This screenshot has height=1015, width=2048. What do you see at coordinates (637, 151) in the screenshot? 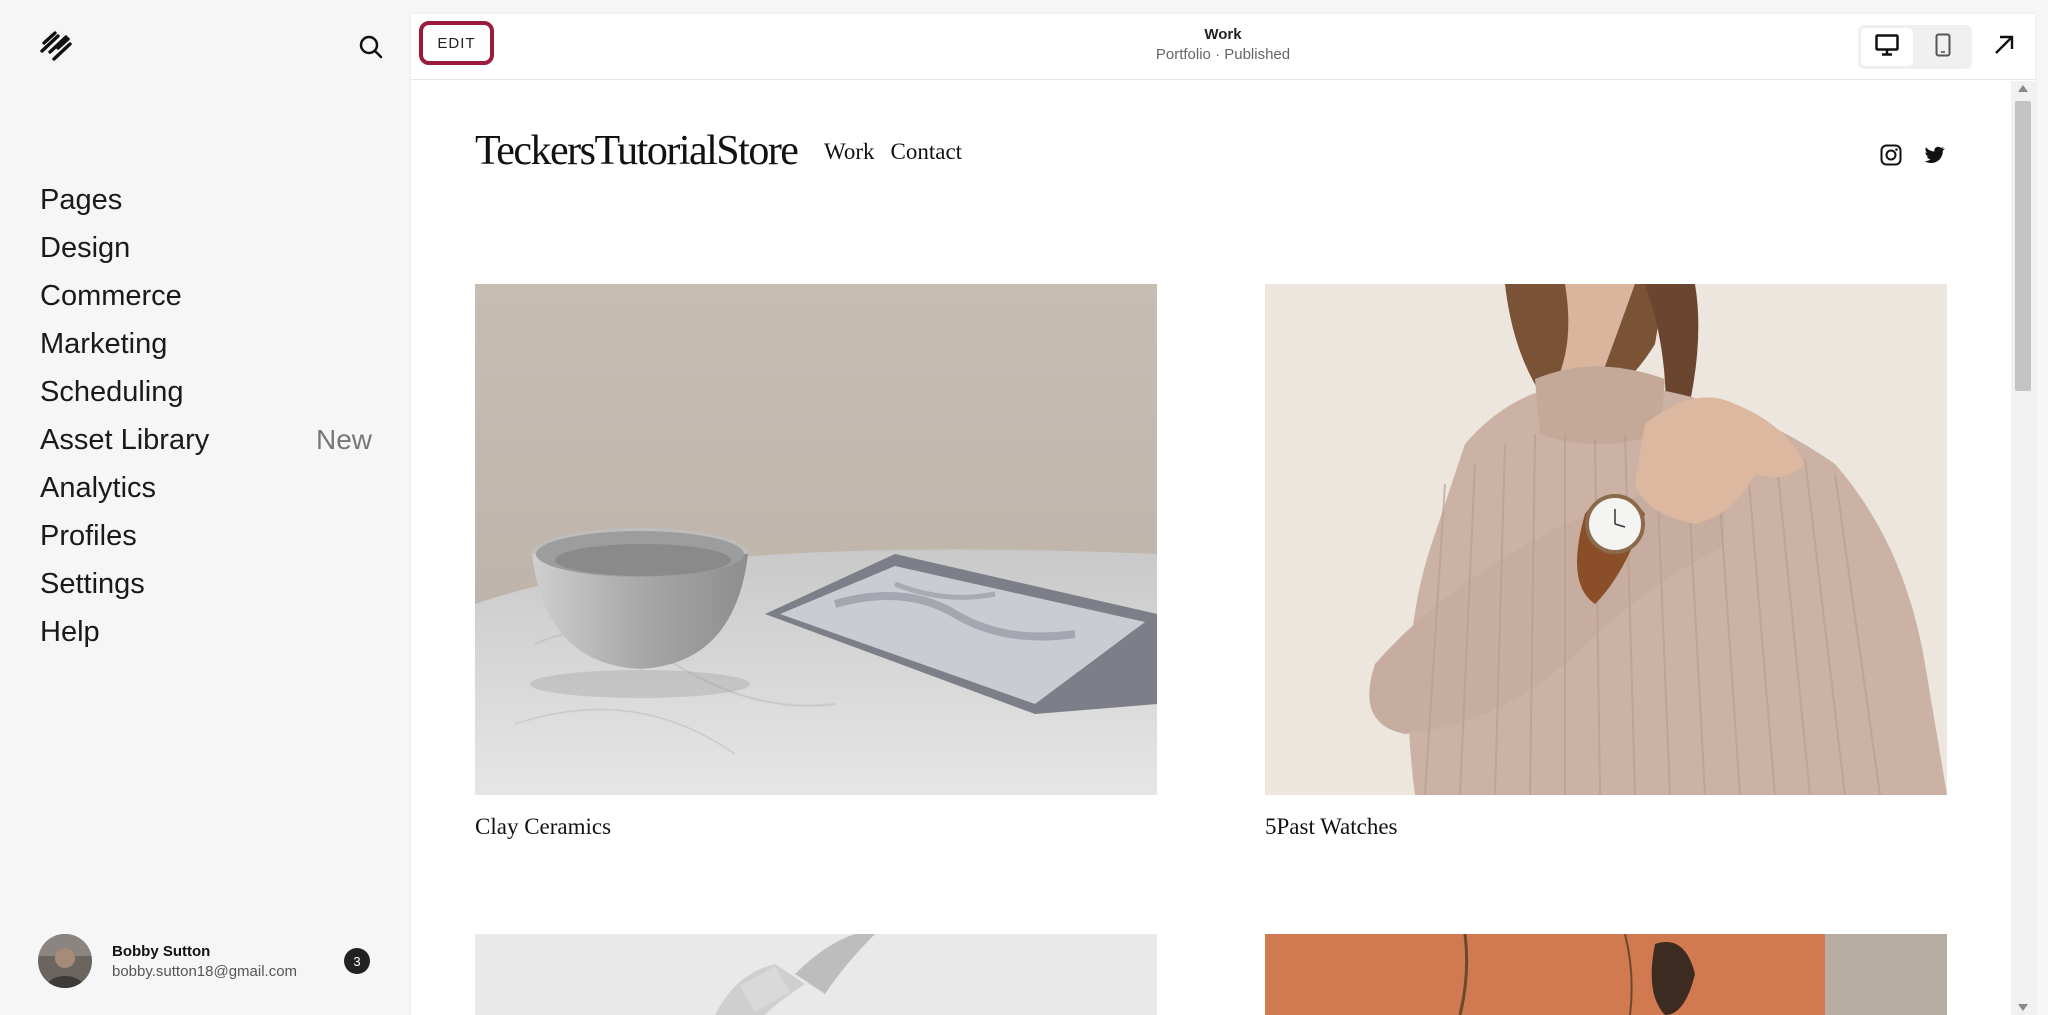
I see `site-brand: TeckersTutorialStore` at bounding box center [637, 151].